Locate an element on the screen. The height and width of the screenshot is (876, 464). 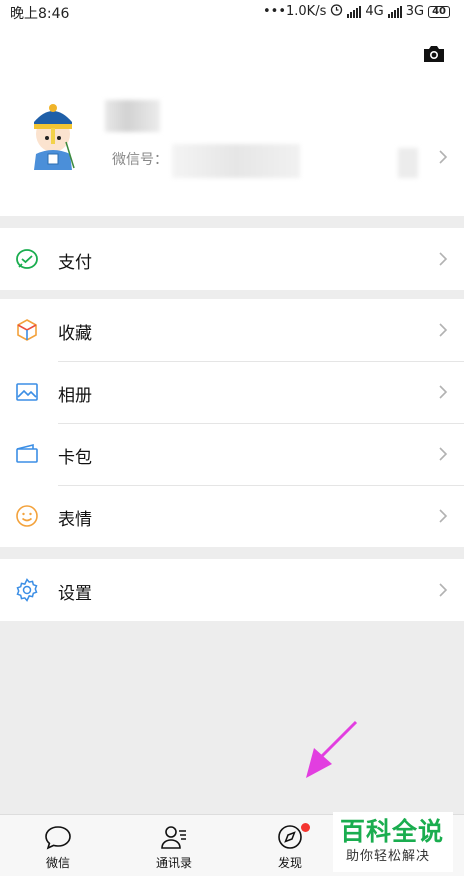
tab-label: 发现 is located at coordinates (289, 863).